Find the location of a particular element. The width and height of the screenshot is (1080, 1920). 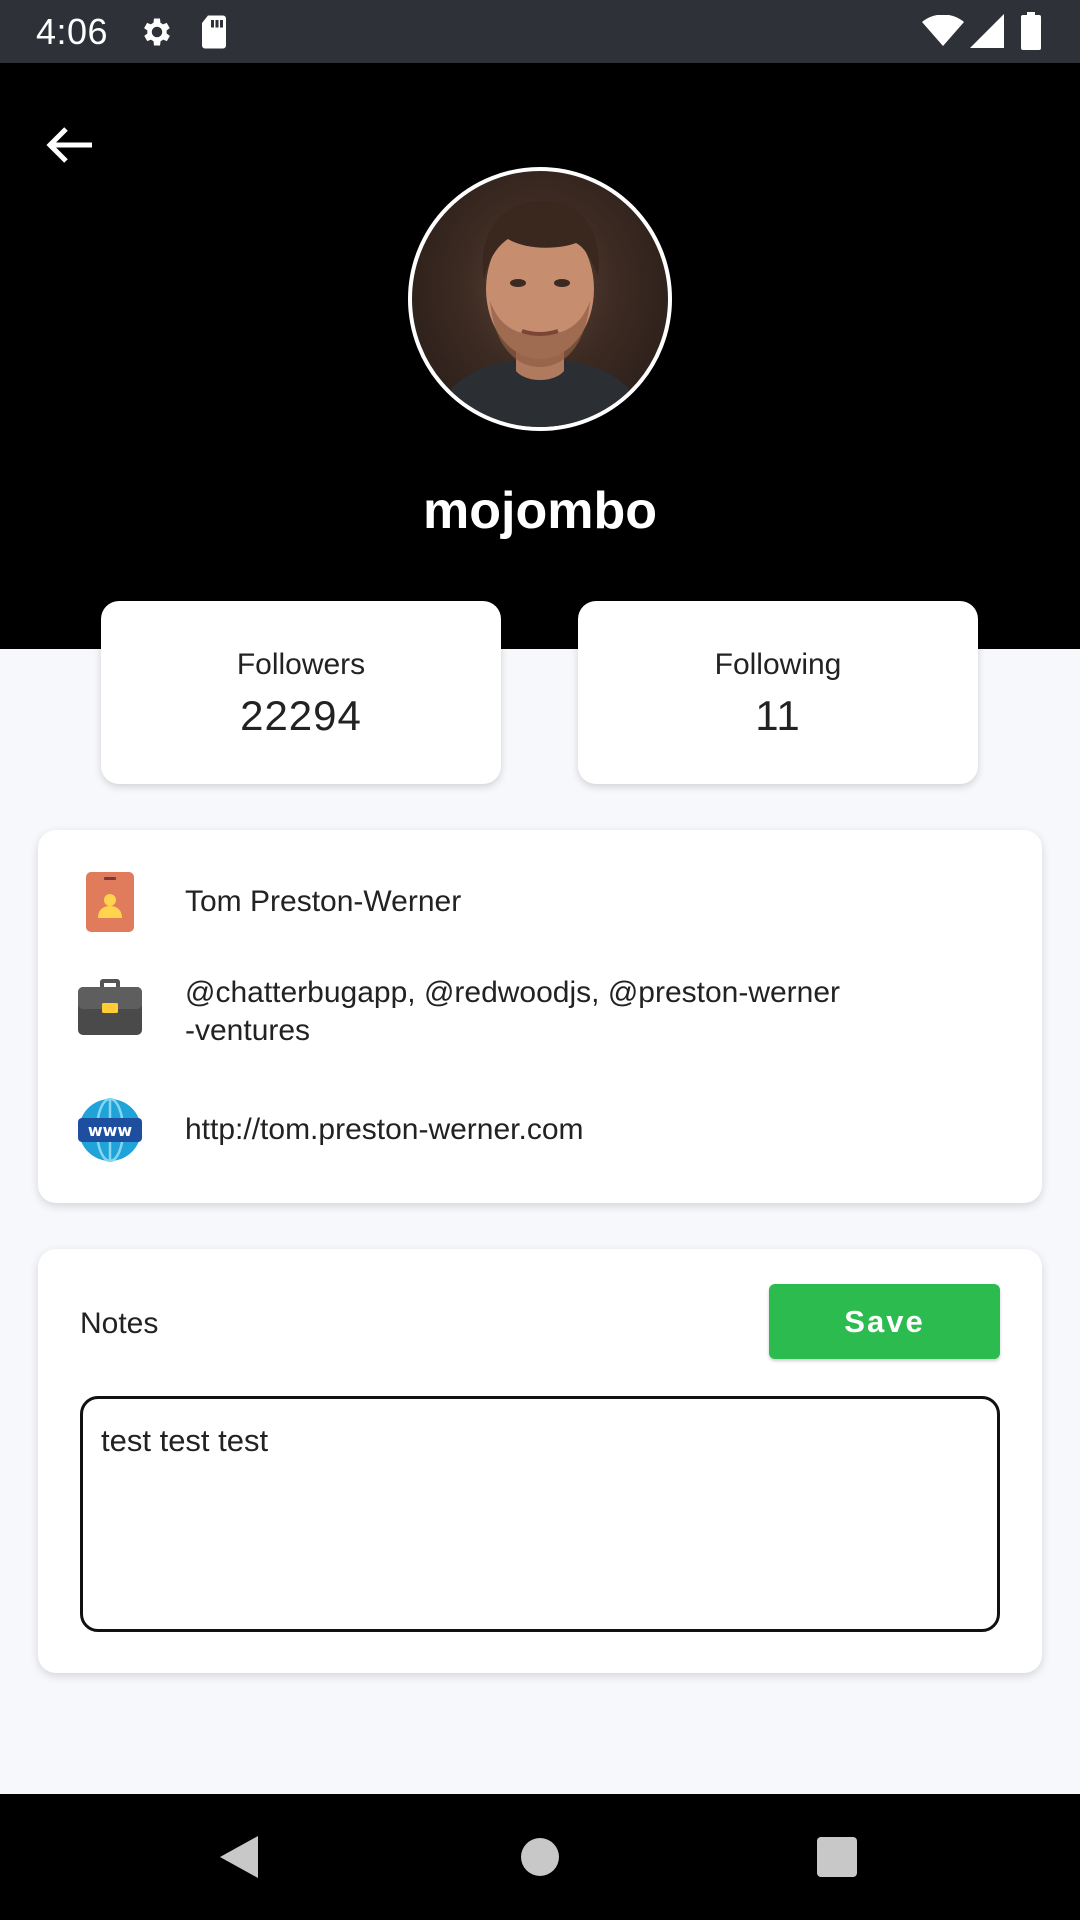

signal-icon is located at coordinates (987, 33).